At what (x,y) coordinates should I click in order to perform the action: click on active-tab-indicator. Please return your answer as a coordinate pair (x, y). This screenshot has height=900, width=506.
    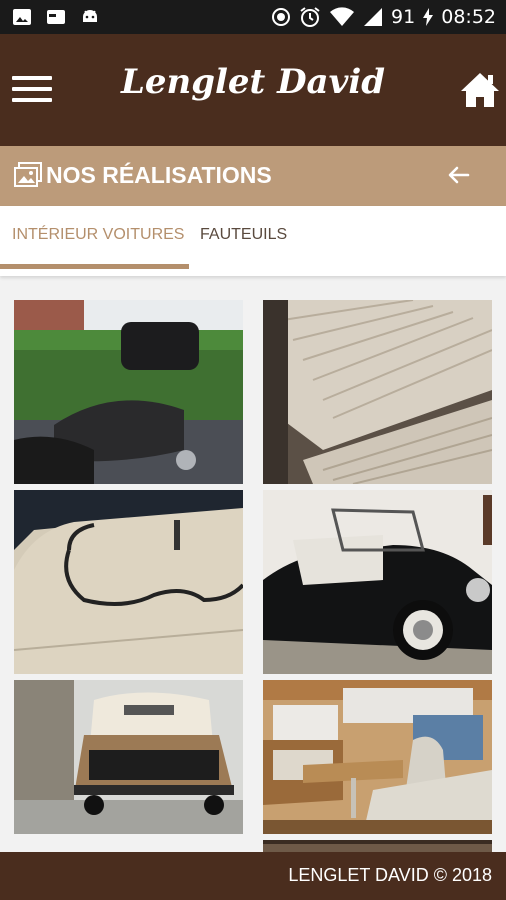
    Looking at the image, I should click on (94, 266).